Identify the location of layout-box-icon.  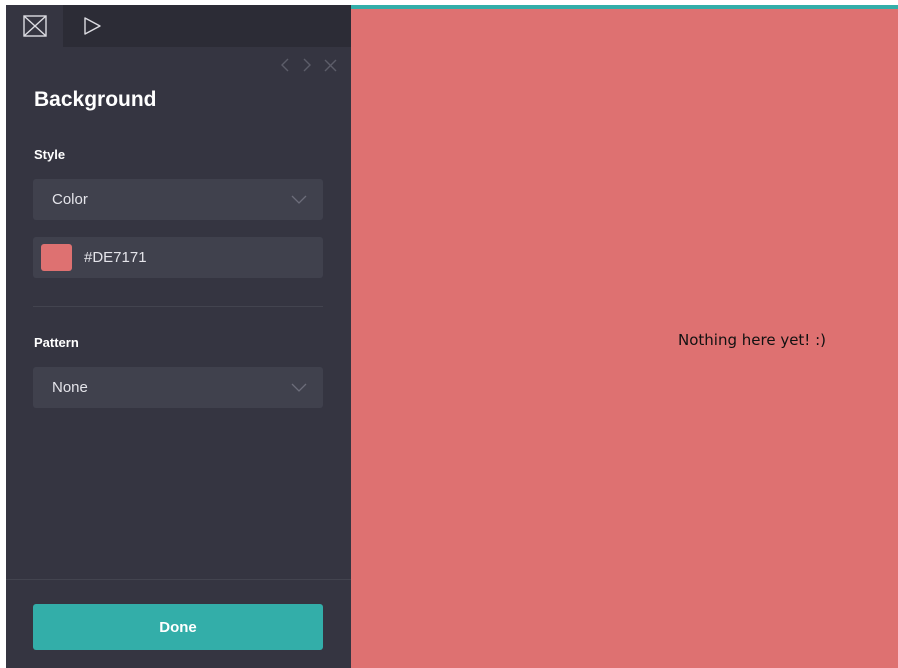
(34, 26).